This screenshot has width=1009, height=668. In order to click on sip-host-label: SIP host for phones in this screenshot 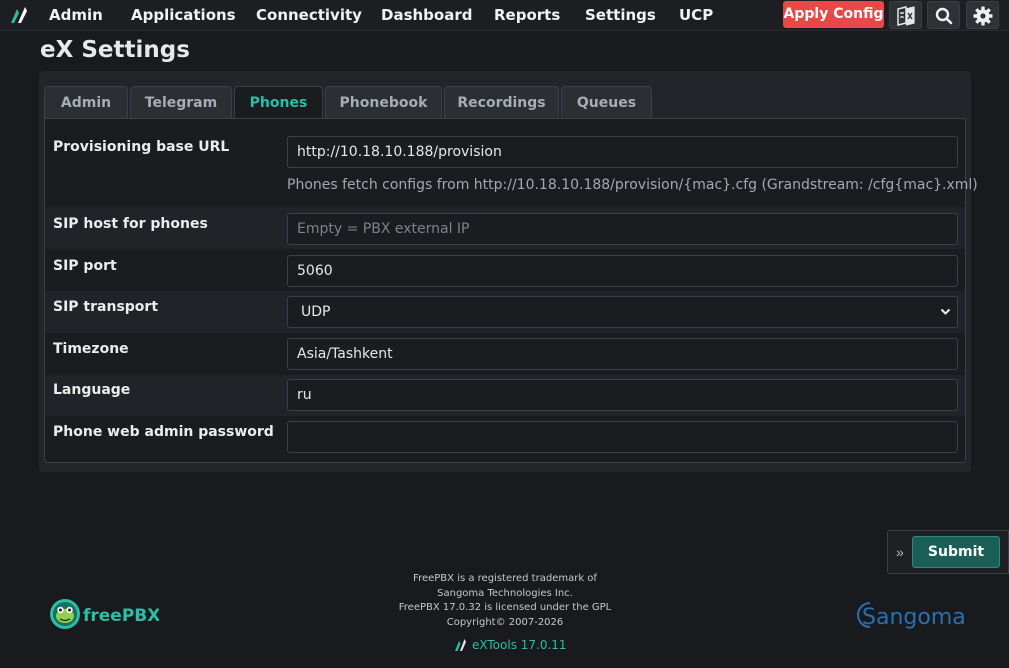, I will do `click(130, 224)`.